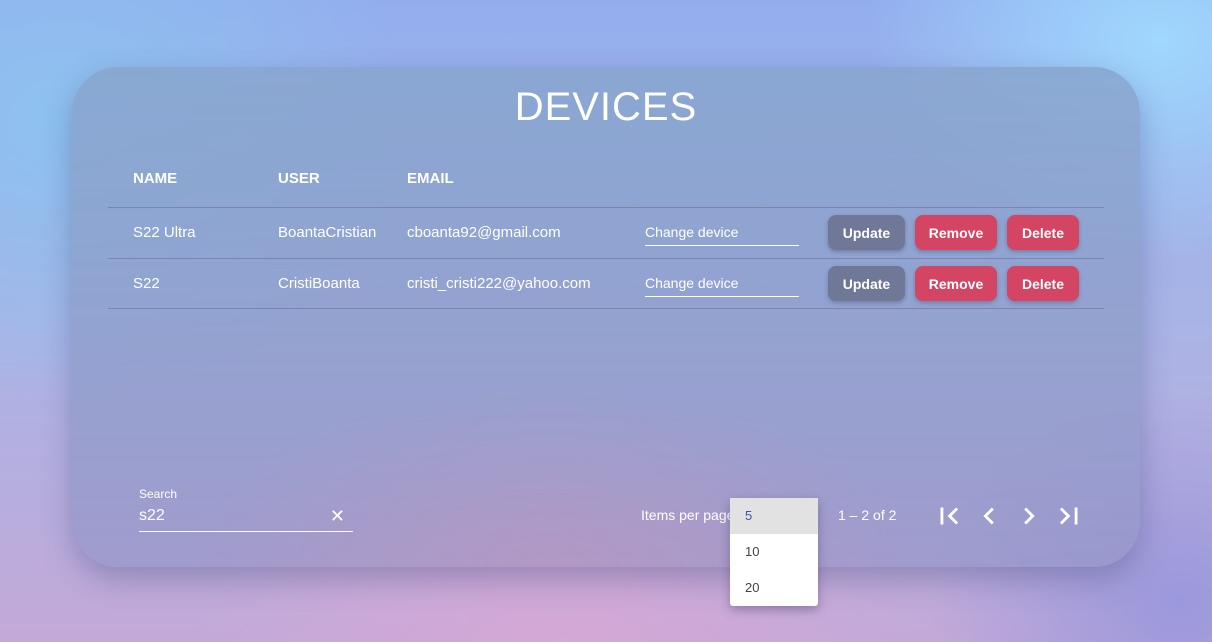 This screenshot has height=642, width=1212. Describe the element at coordinates (155, 178) in the screenshot. I see `column-header-name: NAME` at that location.